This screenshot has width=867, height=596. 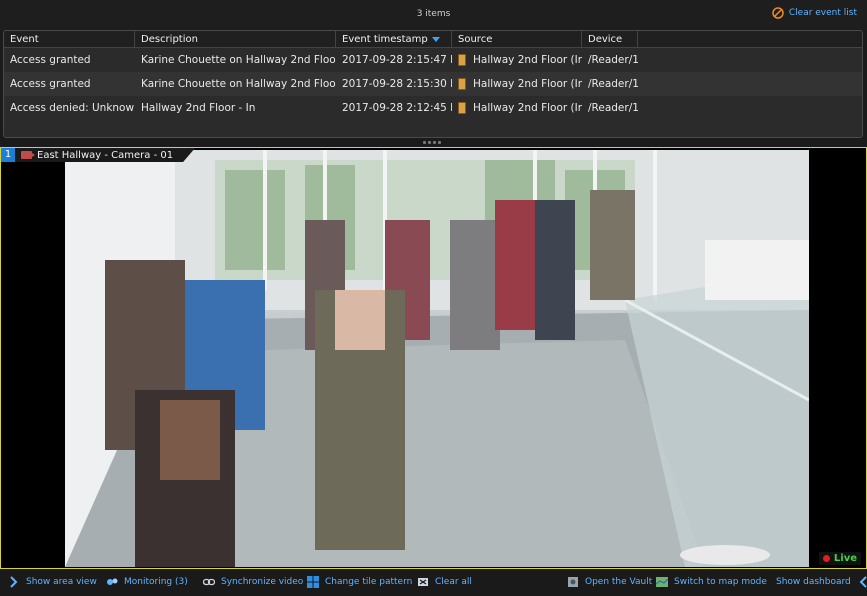 What do you see at coordinates (435, 39) in the screenshot?
I see `sort-descending-icon` at bounding box center [435, 39].